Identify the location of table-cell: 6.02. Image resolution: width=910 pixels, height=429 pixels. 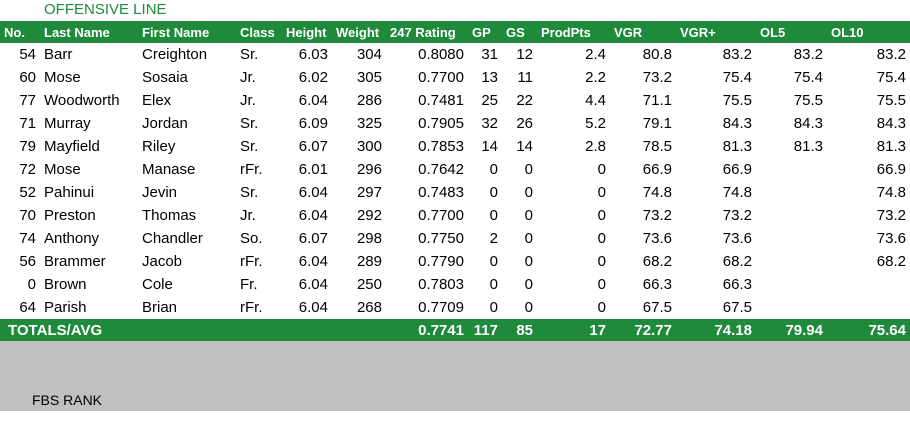
(313, 77).